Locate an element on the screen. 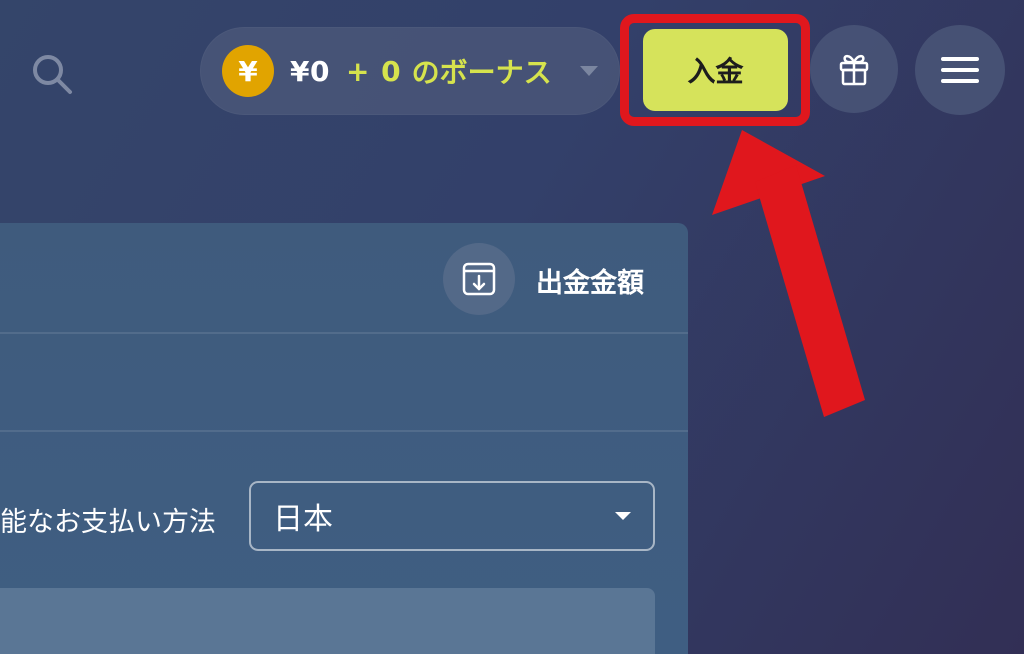 This screenshot has height=654, width=1024. menu-icon is located at coordinates (960, 70).